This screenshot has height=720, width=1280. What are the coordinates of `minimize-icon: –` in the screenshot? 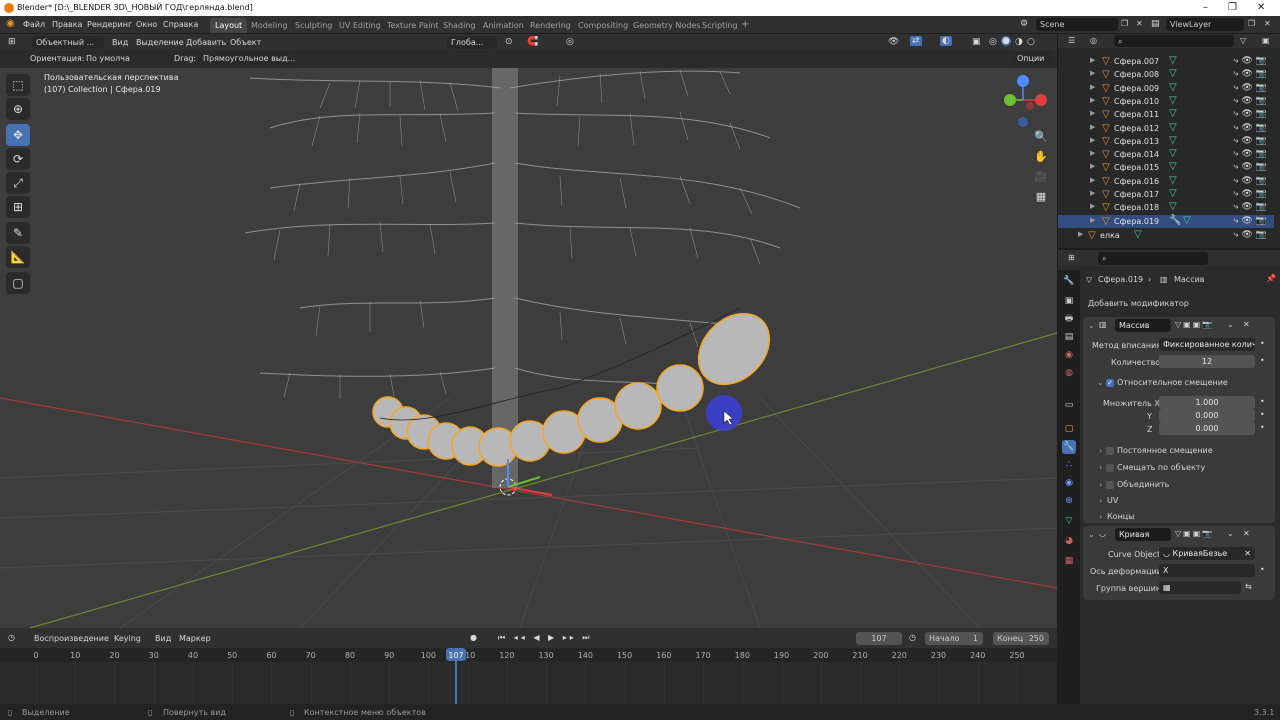 It's located at (1205, 7).